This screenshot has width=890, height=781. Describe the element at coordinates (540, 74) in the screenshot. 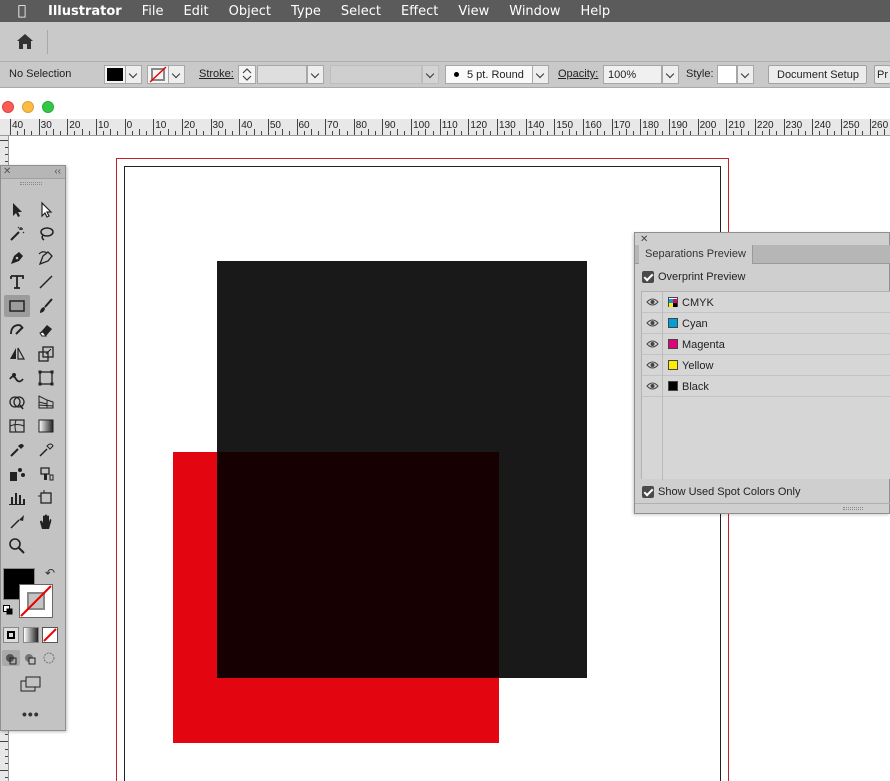

I see `brush-dropdown` at that location.